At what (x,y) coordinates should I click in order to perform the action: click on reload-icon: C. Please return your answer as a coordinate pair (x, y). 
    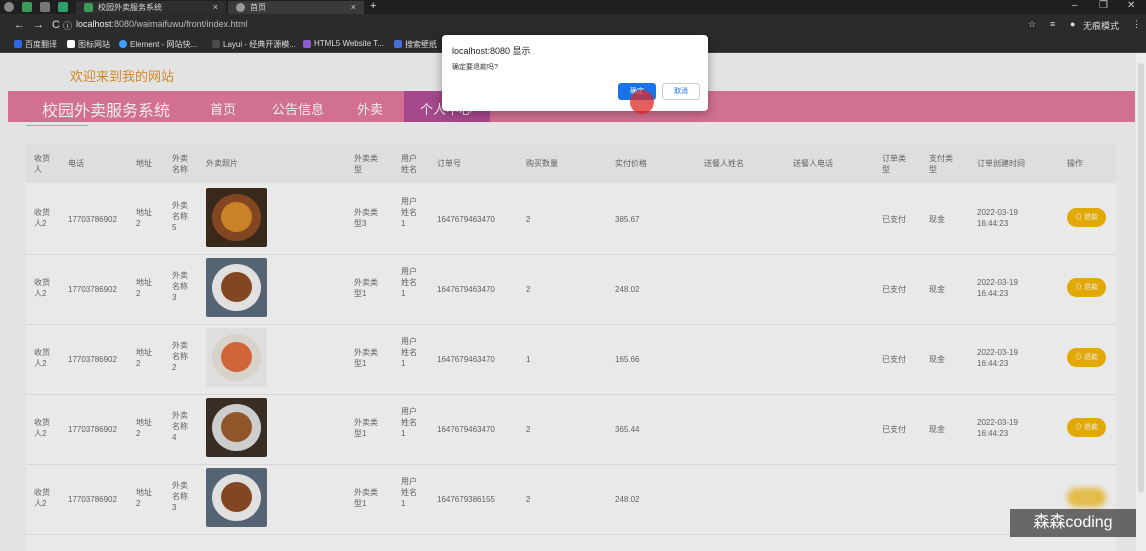
    Looking at the image, I should click on (56, 25).